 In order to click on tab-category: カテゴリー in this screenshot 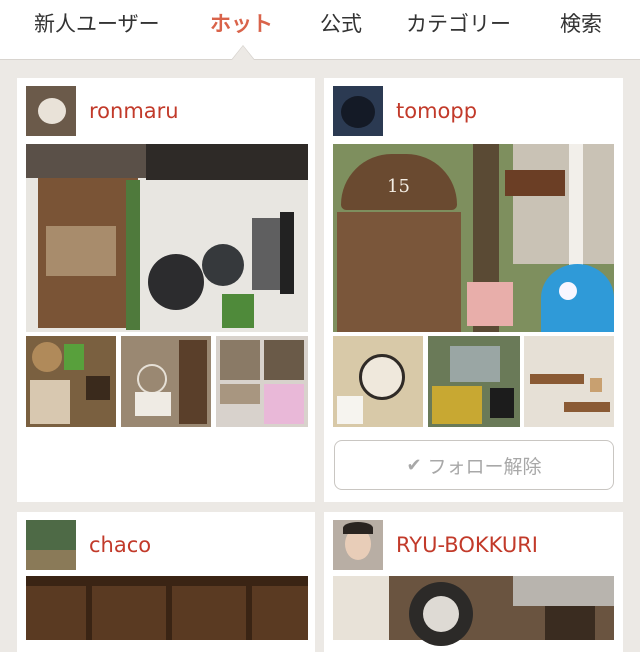, I will do `click(458, 23)`.